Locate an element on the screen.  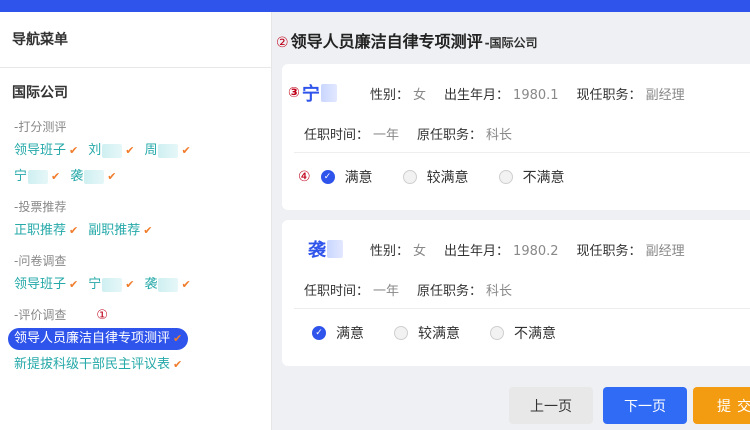
next-page-button: 下一页 is located at coordinates (645, 405).